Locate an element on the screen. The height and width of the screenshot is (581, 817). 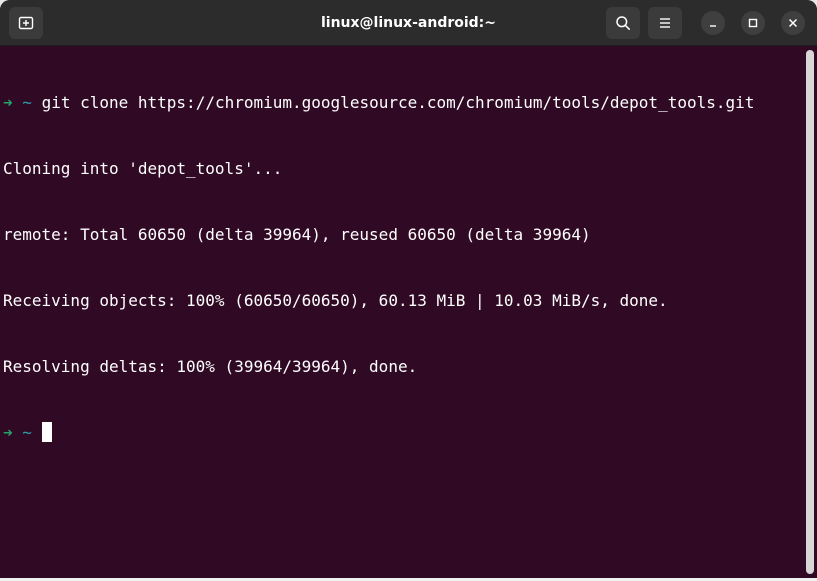
title-bar: linux@linux-android:~ is located at coordinates (408, 23).